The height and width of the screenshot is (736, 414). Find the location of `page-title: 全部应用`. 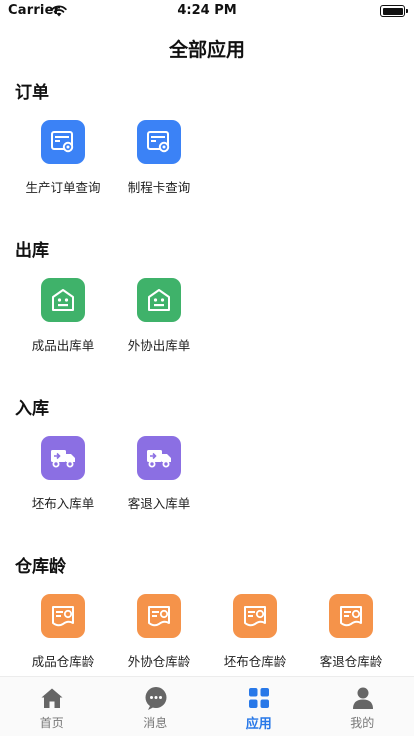

page-title: 全部应用 is located at coordinates (206, 50).